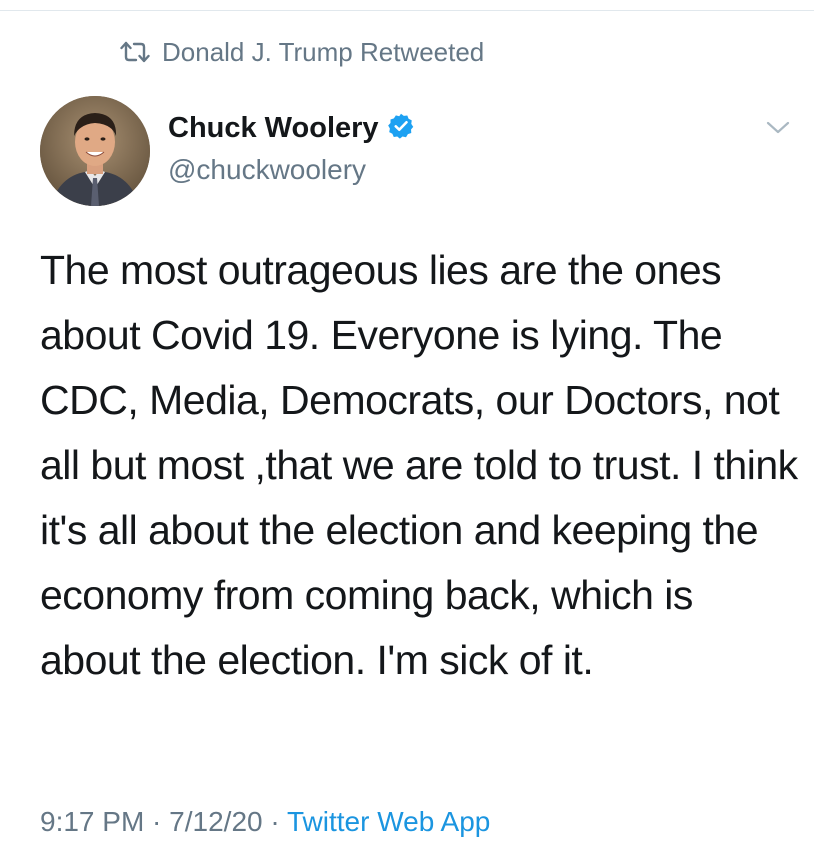  I want to click on verified-badge-icon, so click(401, 128).